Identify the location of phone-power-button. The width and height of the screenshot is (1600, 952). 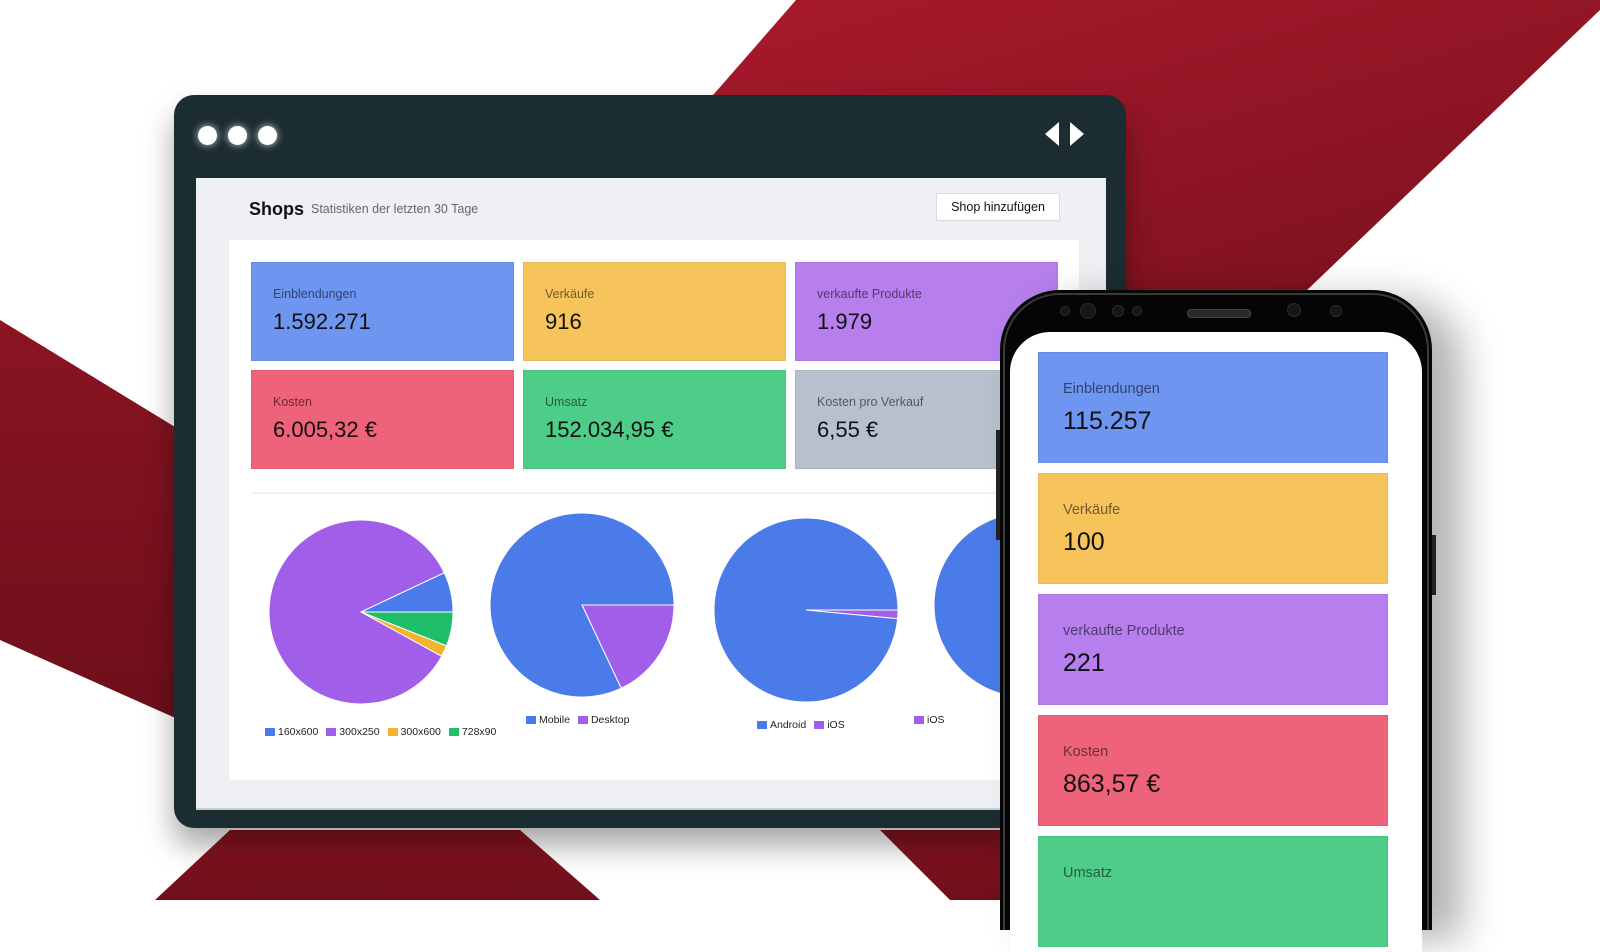
(1434, 565).